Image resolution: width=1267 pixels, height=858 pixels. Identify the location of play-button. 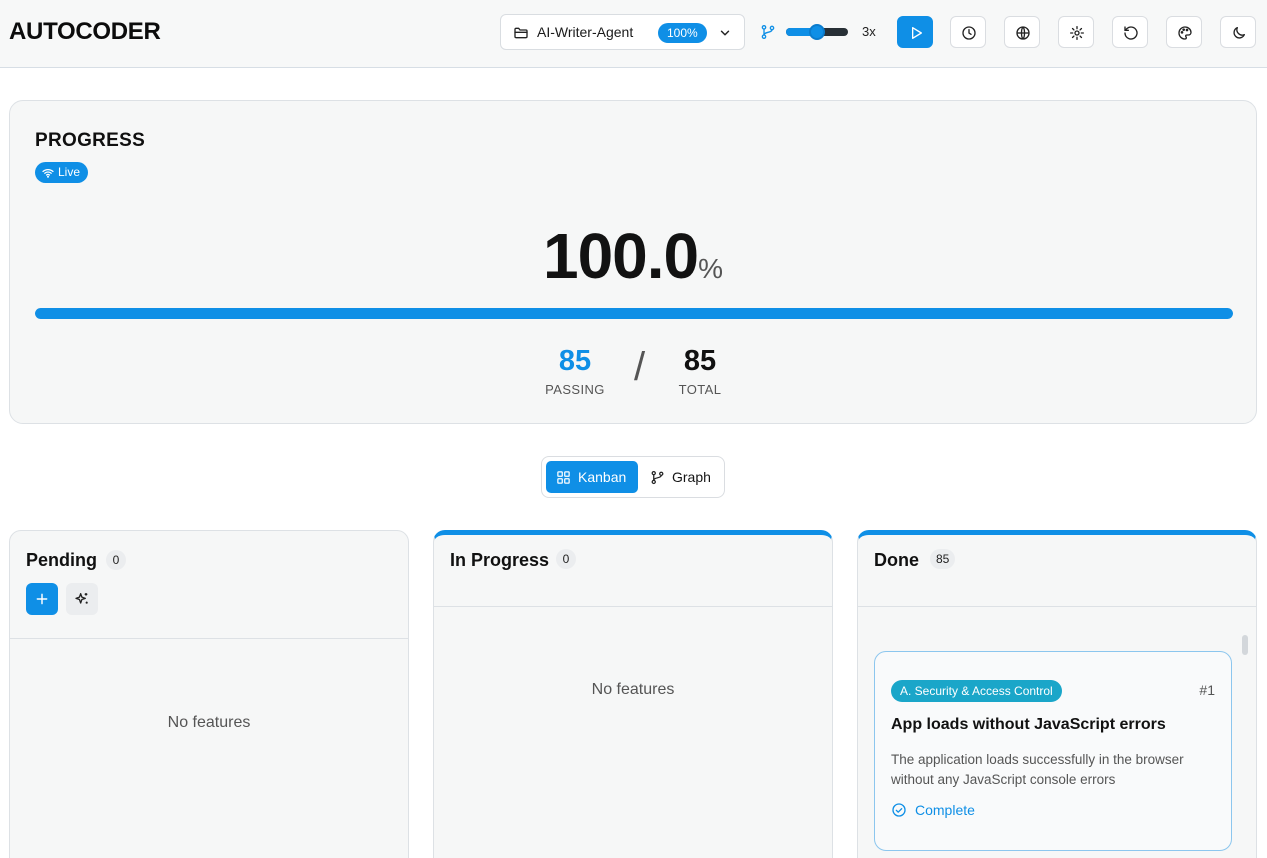
(915, 32).